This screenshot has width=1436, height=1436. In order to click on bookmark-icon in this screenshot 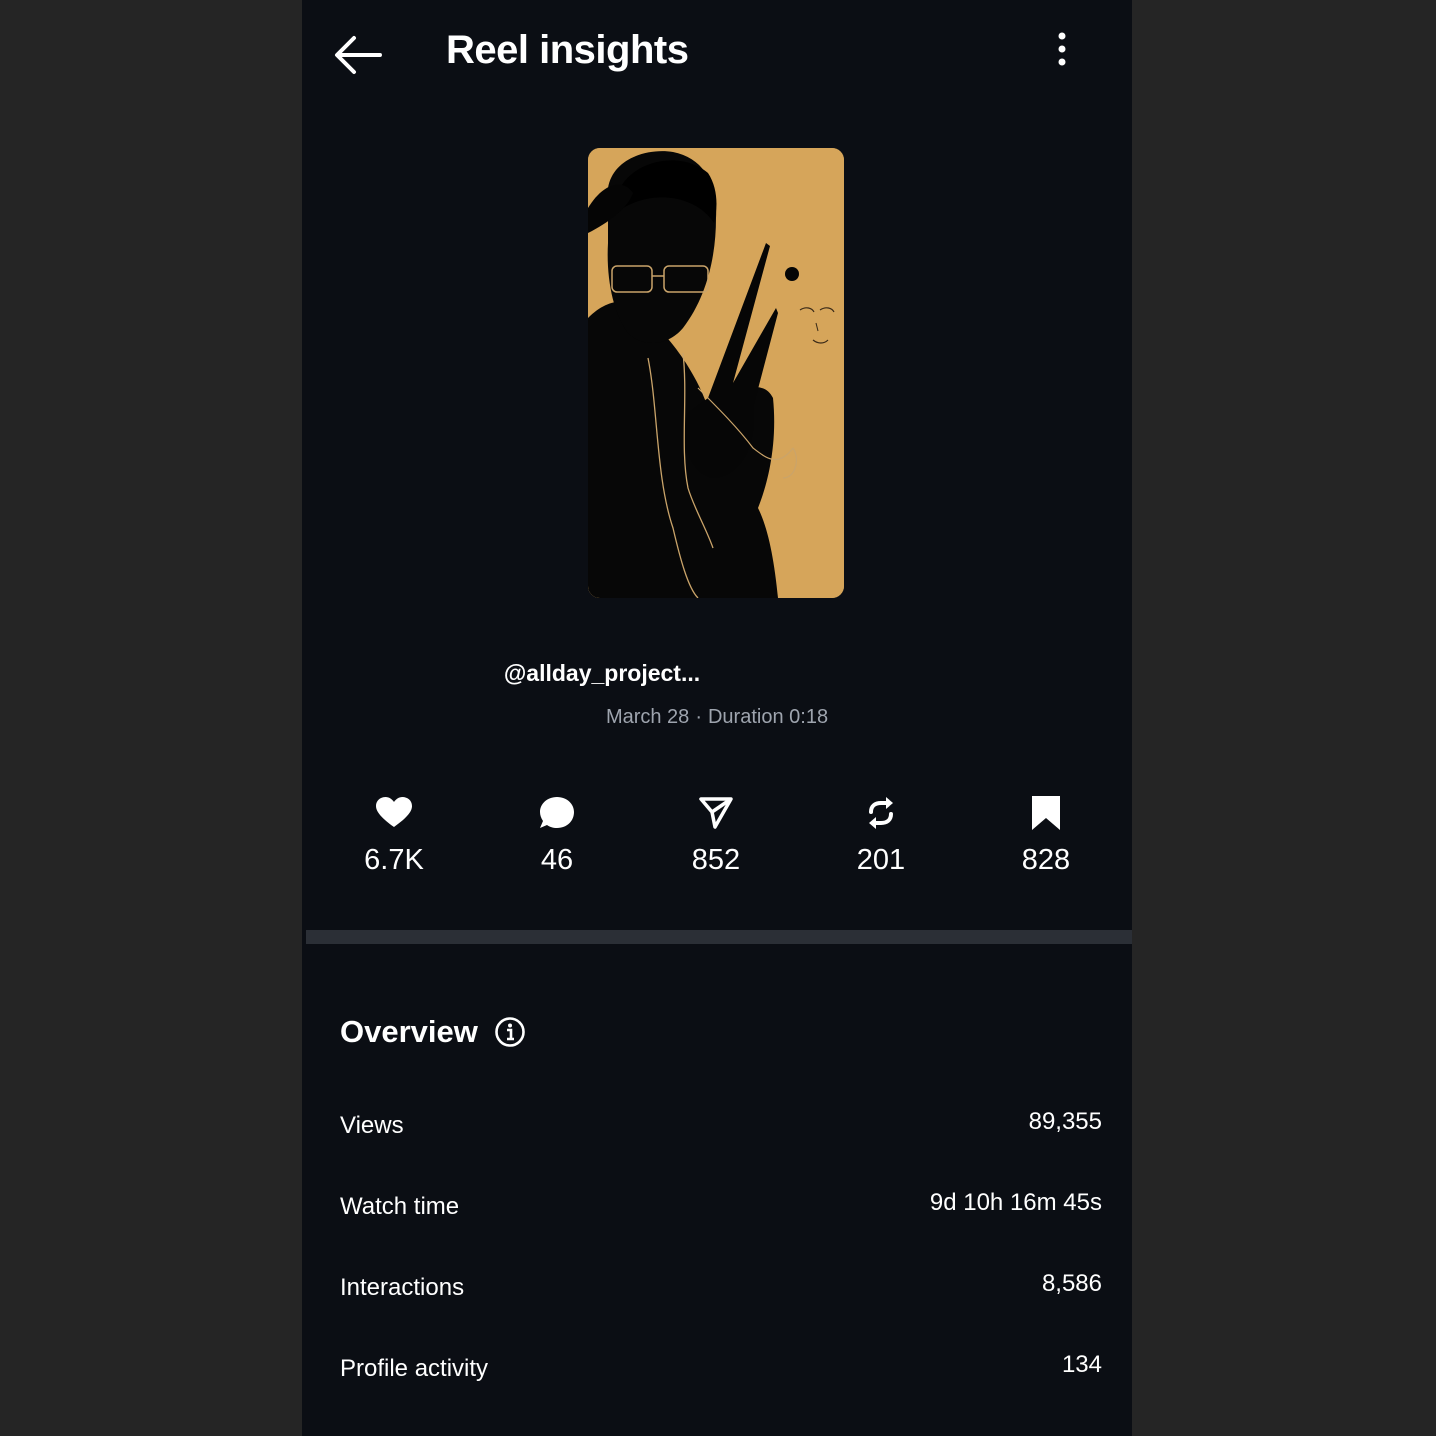, I will do `click(1046, 813)`.